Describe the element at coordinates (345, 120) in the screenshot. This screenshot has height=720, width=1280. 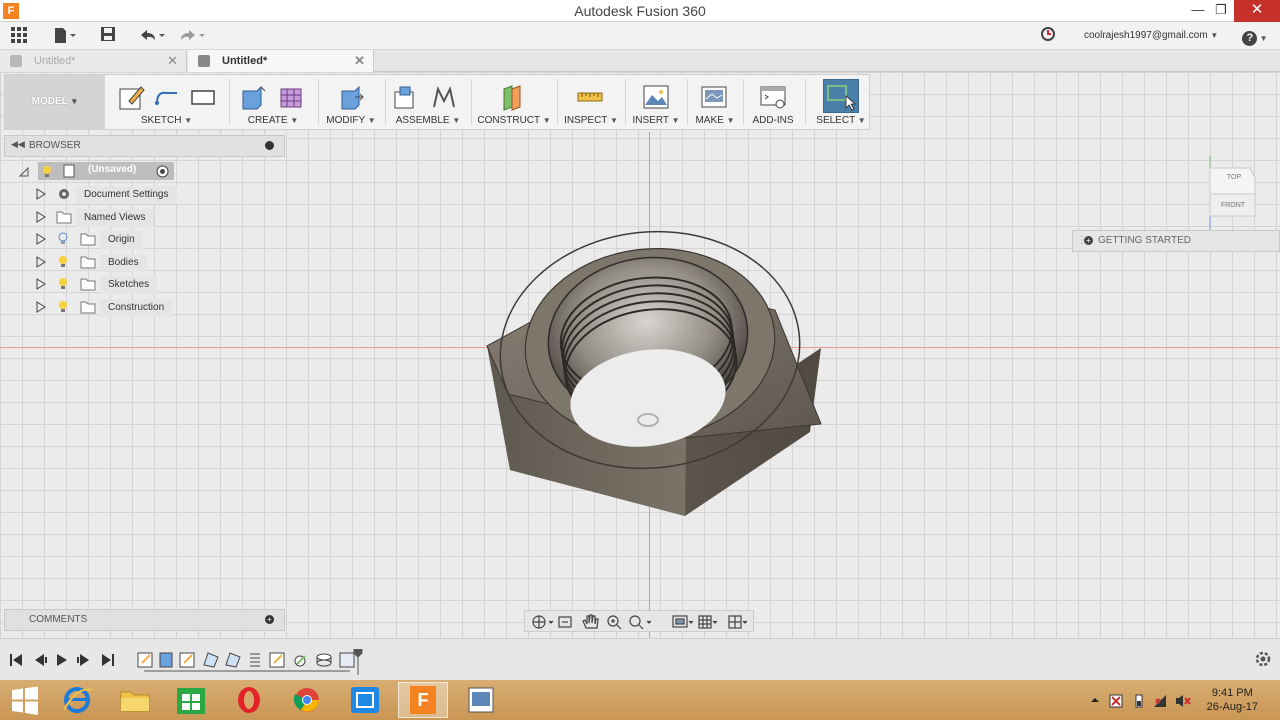
I see `modify-label: MODIFY` at that location.